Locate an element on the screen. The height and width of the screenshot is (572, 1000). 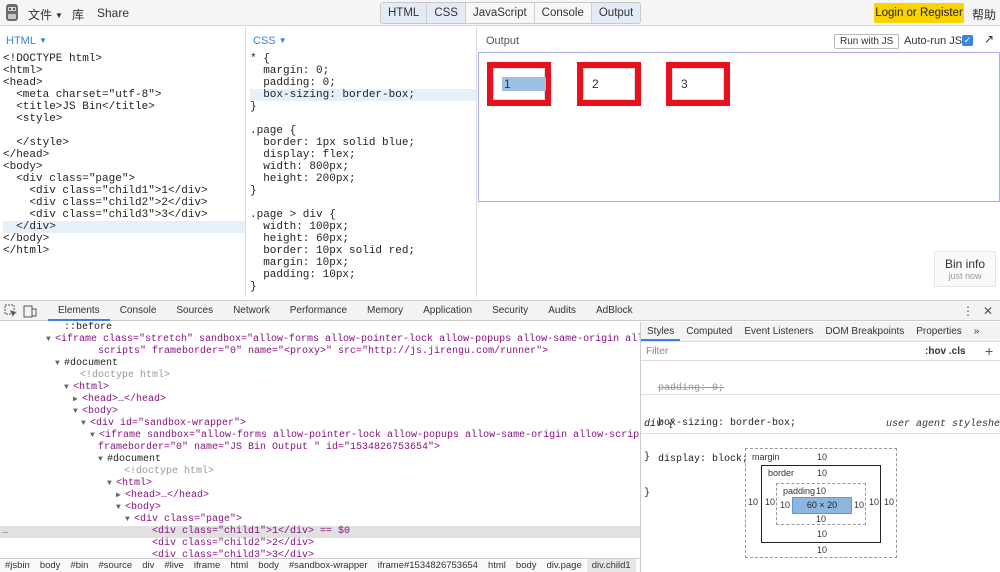
box-model-margin-bottom: 10 is located at coordinates (822, 550).